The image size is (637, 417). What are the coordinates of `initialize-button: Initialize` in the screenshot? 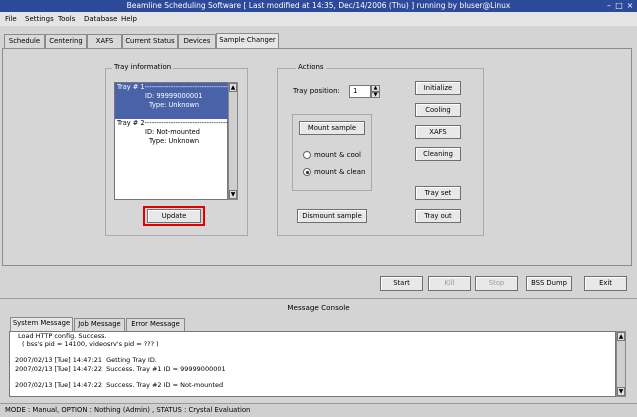 It's located at (438, 88).